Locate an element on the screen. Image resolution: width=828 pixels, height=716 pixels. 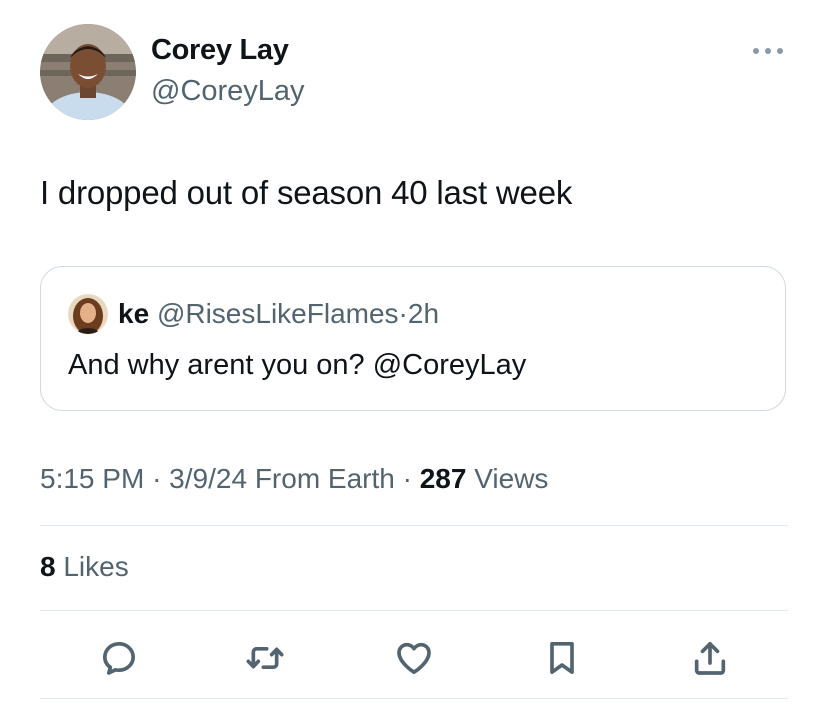
quoted-header: ke @RisesLikeFlames·2h is located at coordinates (278, 314).